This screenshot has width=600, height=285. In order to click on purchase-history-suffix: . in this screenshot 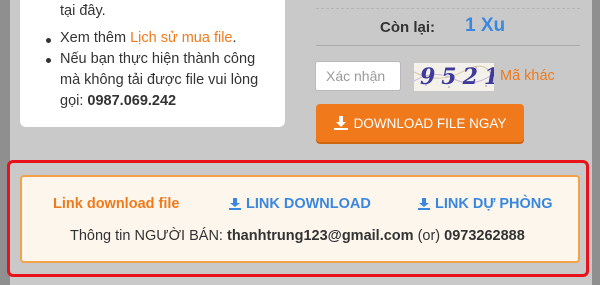, I will do `click(234, 38)`.